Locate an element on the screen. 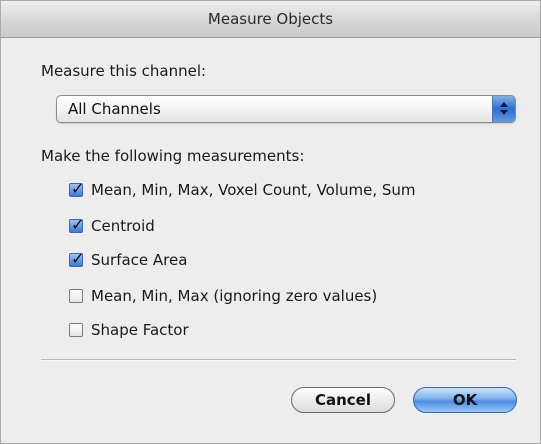 Image resolution: width=541 pixels, height=444 pixels. divider is located at coordinates (278, 360).